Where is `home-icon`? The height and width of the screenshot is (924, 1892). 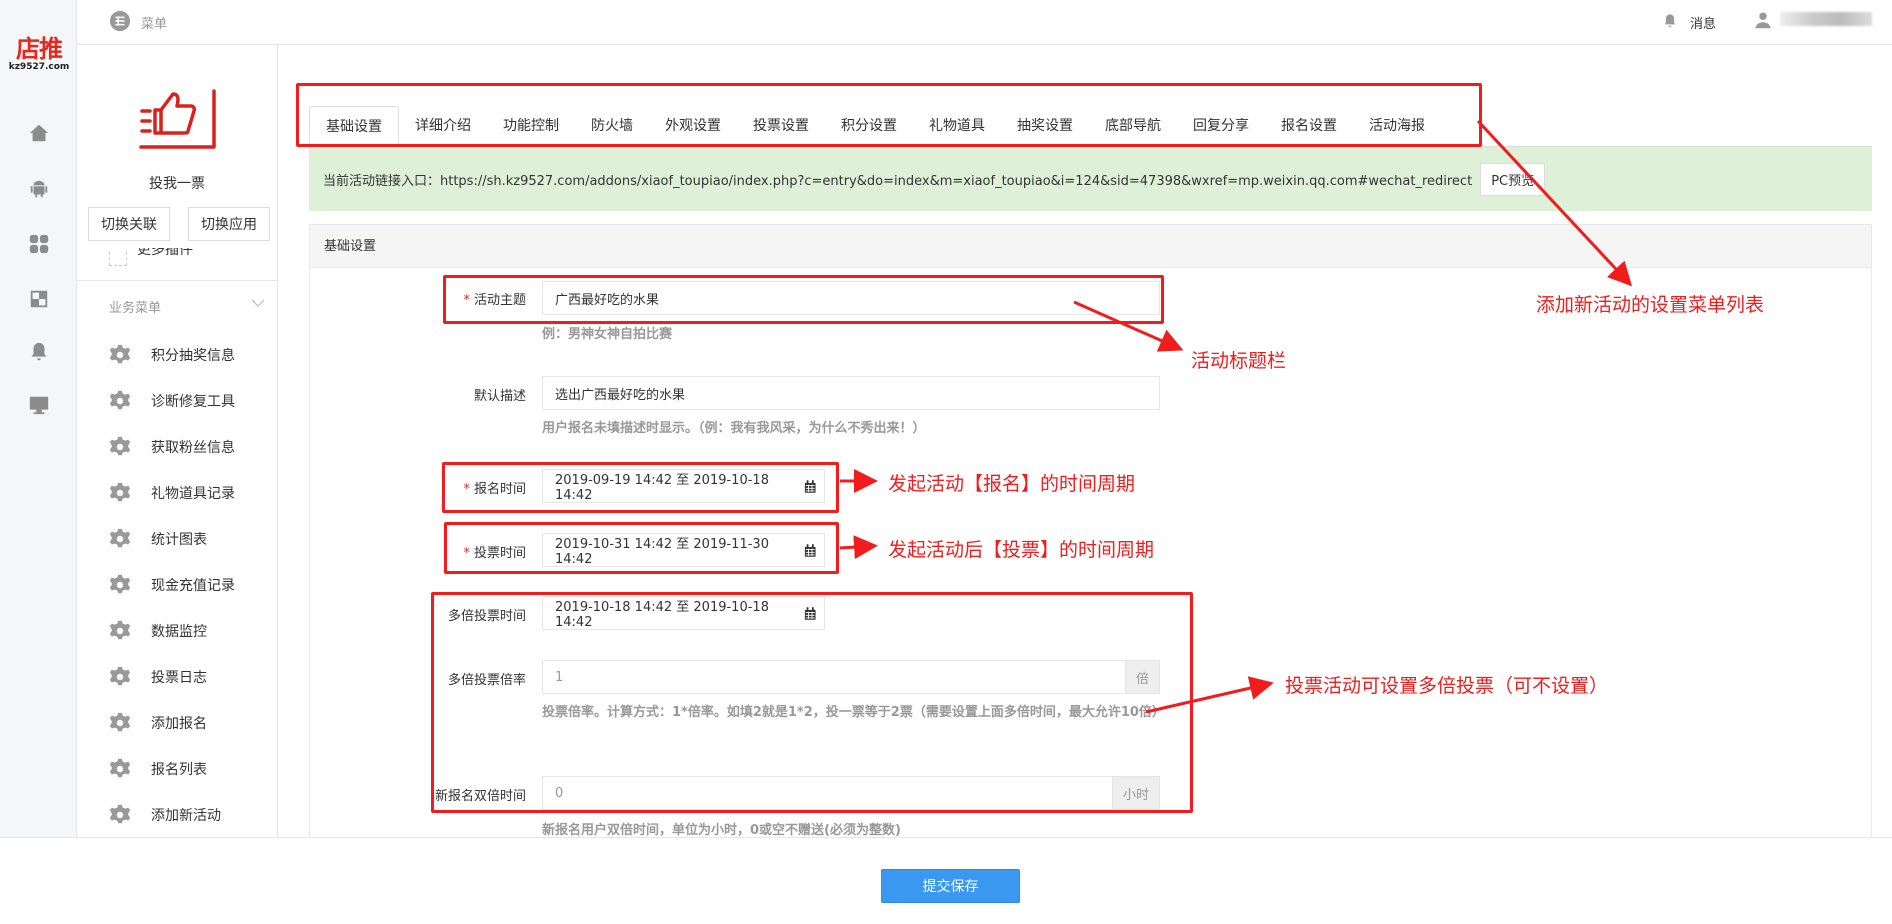 home-icon is located at coordinates (39, 133).